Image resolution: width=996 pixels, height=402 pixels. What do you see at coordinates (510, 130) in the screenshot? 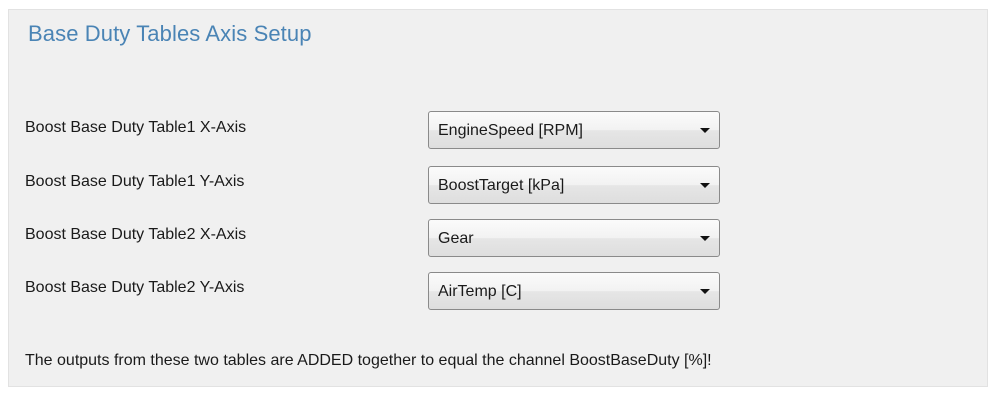
I see `table1-x-axis-value: EngineSpeed [RPM]` at bounding box center [510, 130].